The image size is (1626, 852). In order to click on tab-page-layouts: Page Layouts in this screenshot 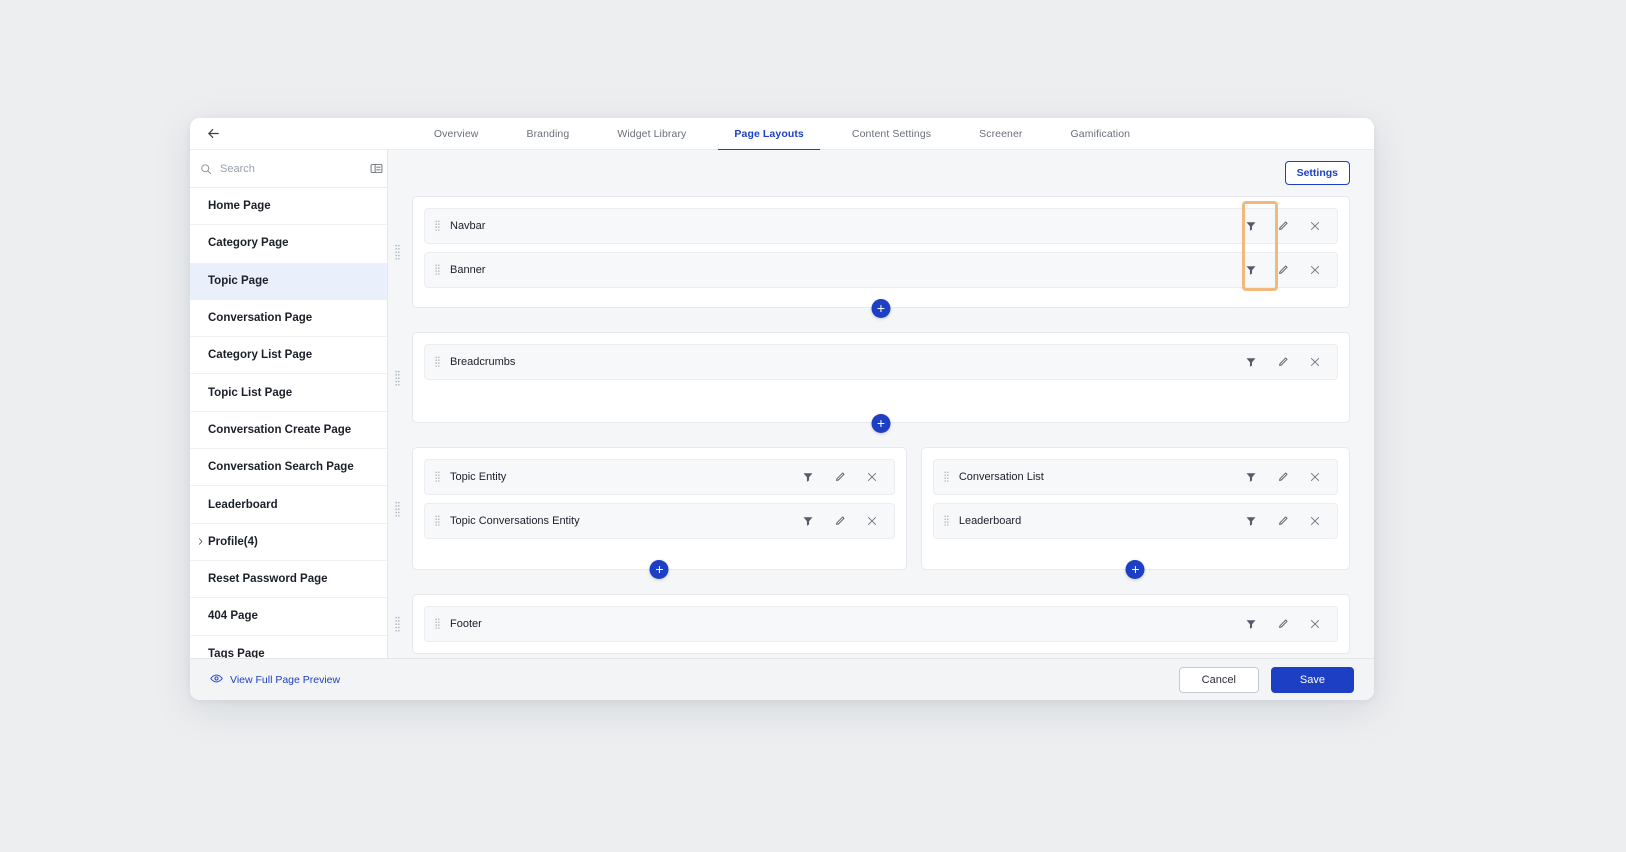, I will do `click(768, 134)`.